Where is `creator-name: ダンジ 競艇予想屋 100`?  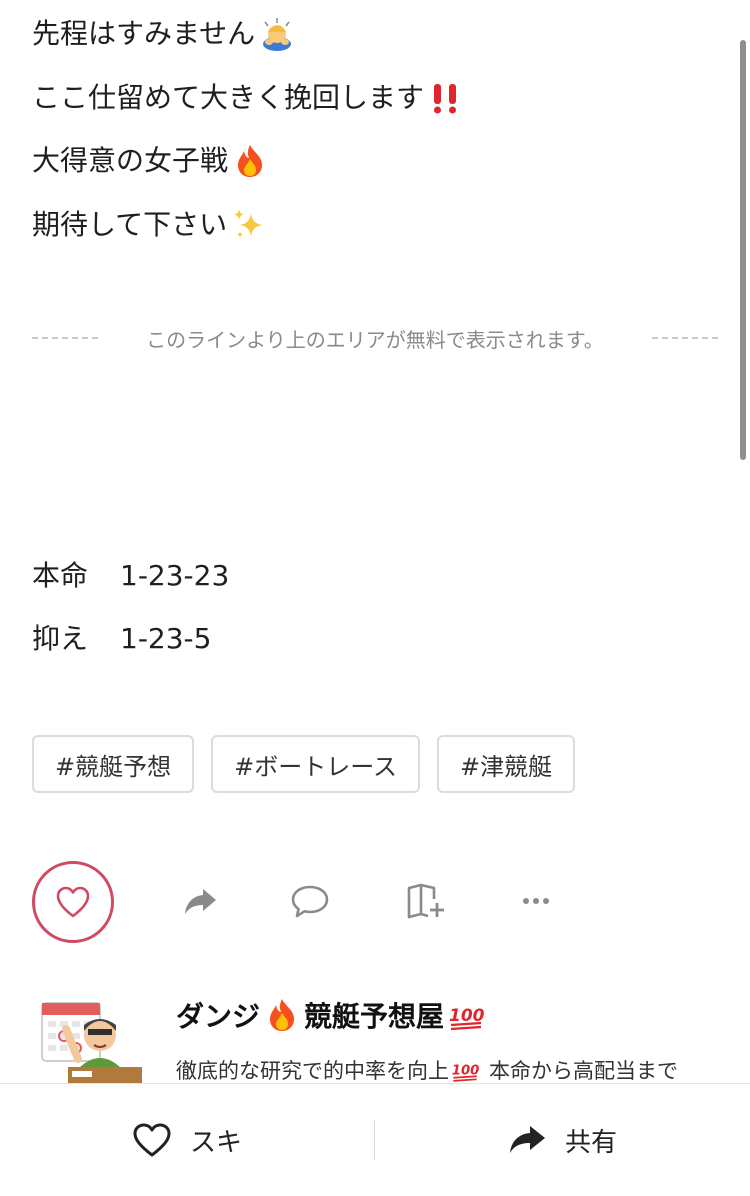 creator-name: ダンジ 競艇予想屋 100 is located at coordinates (330, 1015).